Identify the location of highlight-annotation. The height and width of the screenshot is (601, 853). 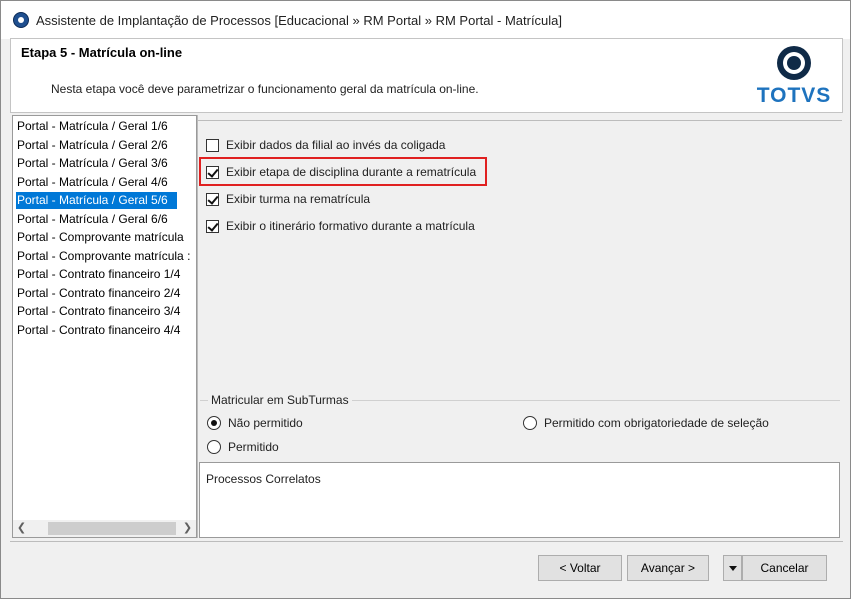
(343, 171).